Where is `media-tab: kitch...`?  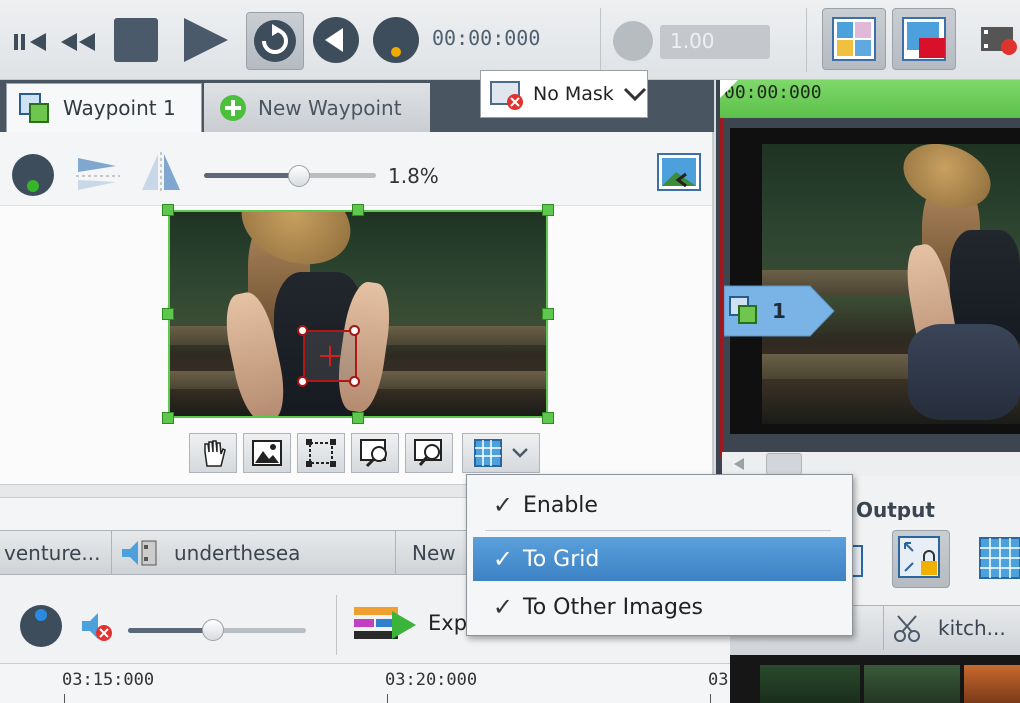 media-tab: kitch... is located at coordinates (952, 628).